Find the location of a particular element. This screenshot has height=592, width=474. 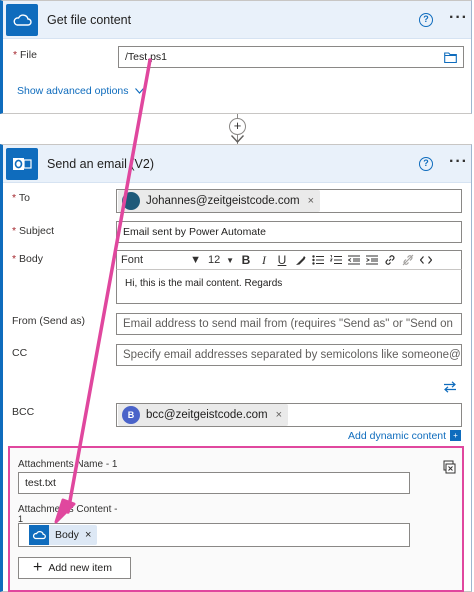

italic-icon: I is located at coordinates (264, 260).